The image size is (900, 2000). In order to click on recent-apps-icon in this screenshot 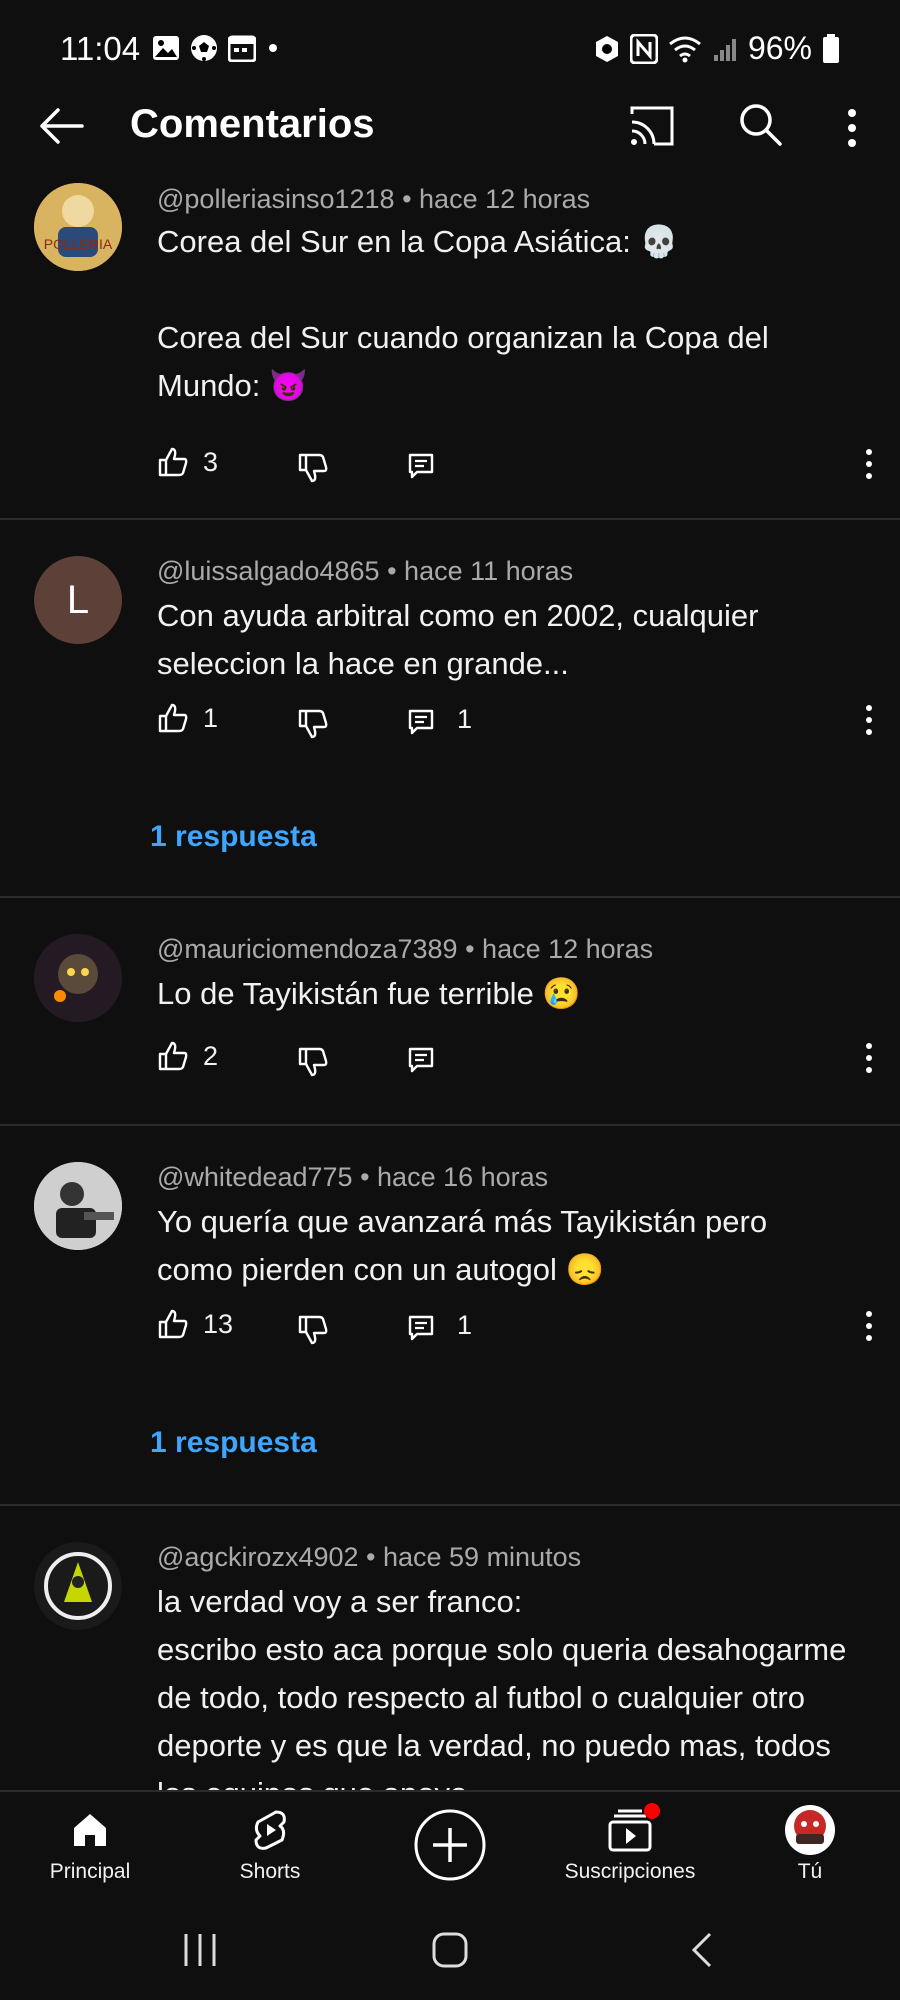, I will do `click(200, 1950)`.